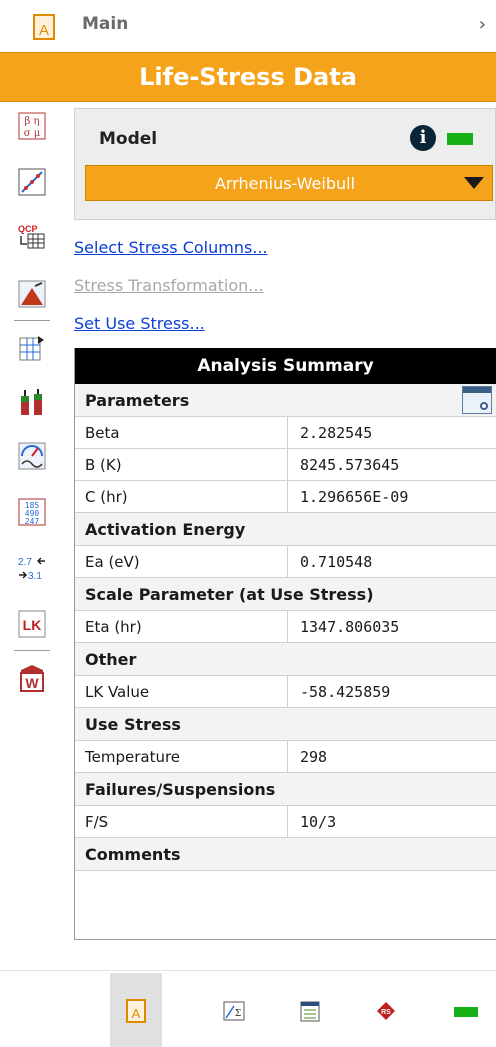 The height and width of the screenshot is (1047, 496). I want to click on page-title: Life-Stress Data, so click(248, 77).